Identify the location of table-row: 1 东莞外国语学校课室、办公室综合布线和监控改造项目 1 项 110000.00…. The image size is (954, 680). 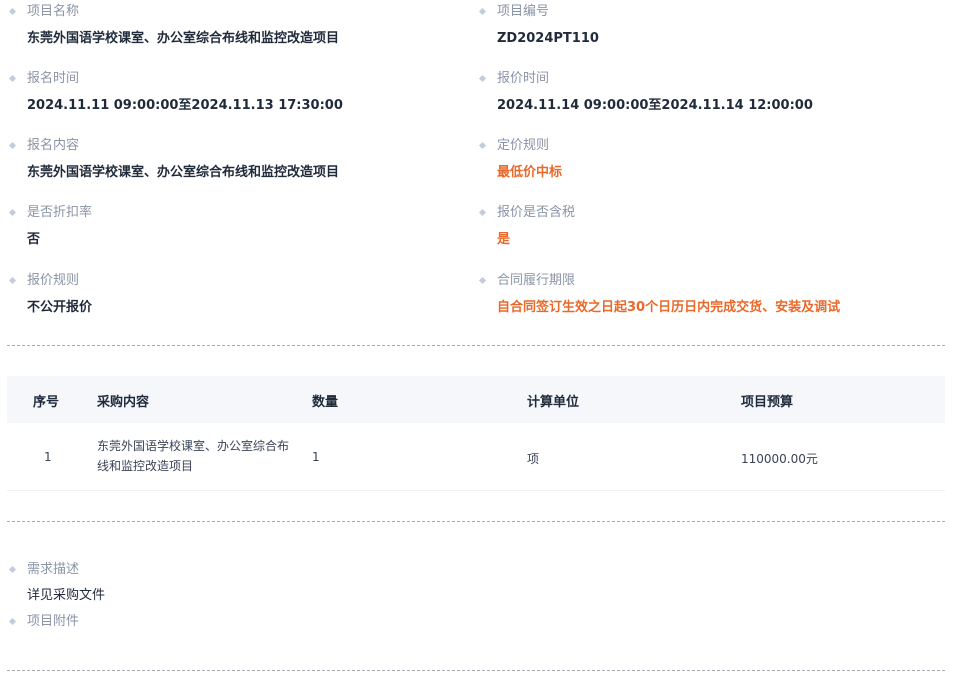
(476, 457).